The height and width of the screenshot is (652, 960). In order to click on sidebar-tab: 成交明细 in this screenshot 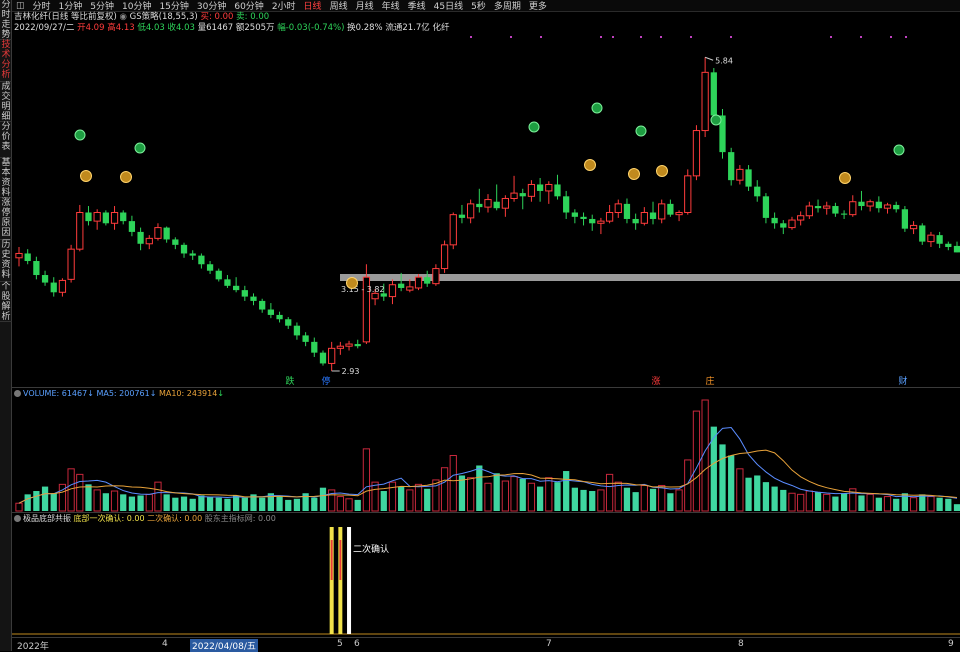, I will do `click(6, 102)`.